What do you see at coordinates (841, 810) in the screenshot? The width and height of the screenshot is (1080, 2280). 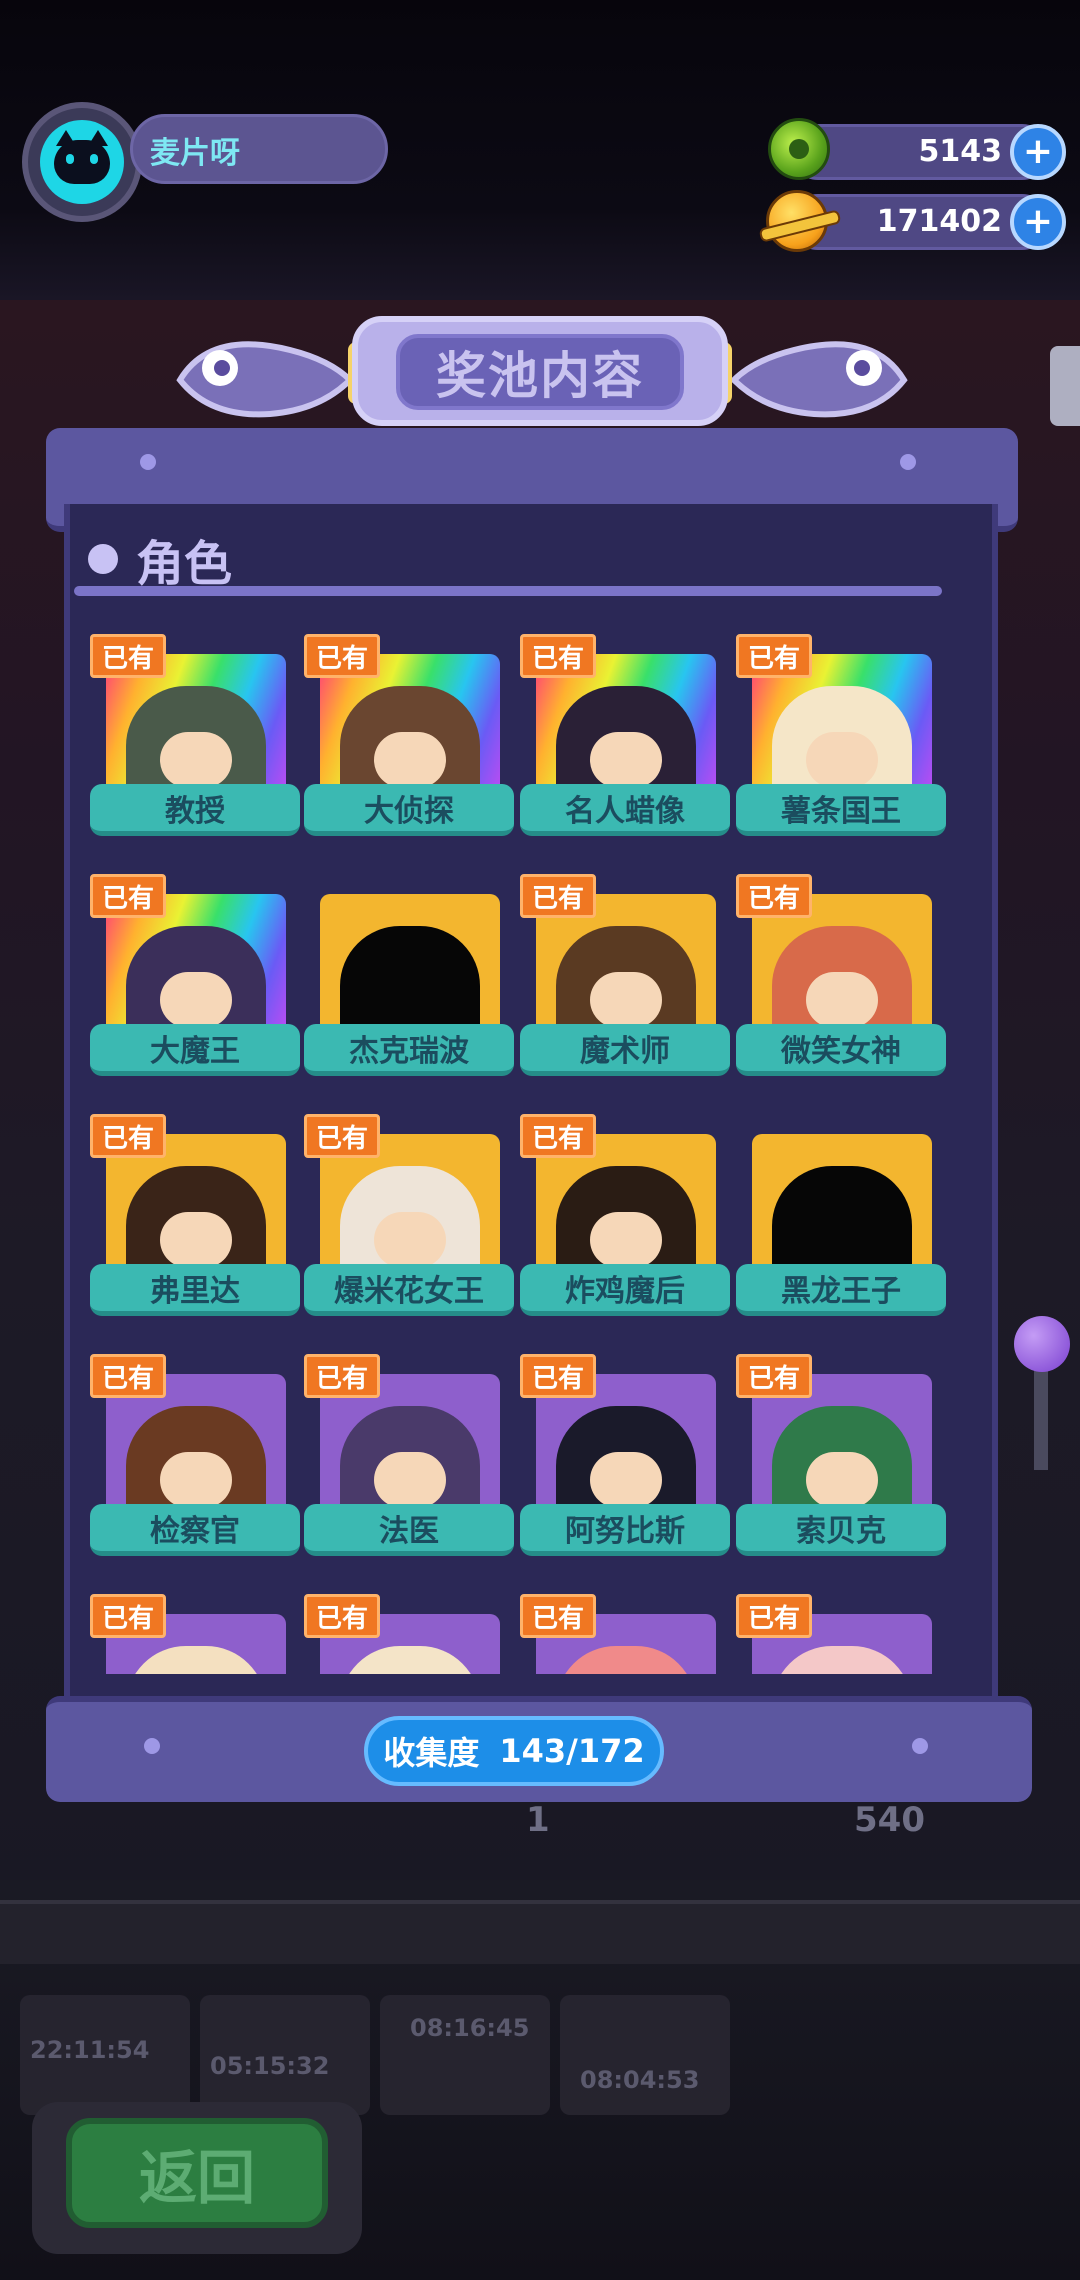 I see `character-name: 薯条国王` at bounding box center [841, 810].